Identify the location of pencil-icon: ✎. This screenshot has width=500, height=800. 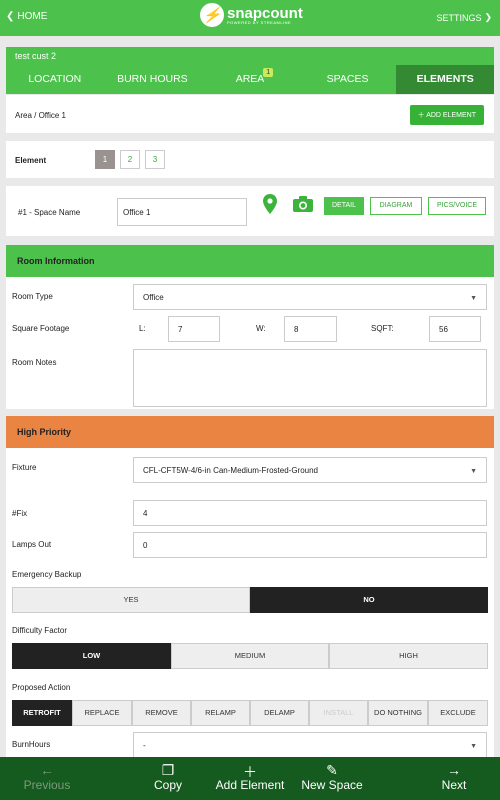
(332, 770).